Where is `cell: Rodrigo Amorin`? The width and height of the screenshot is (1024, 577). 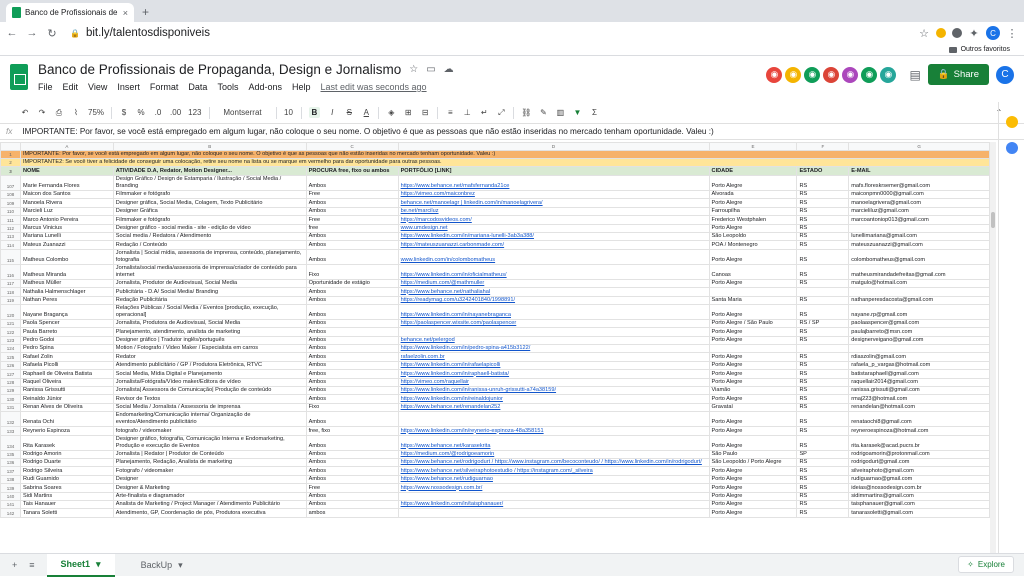 cell: Rodrigo Amorin is located at coordinates (66, 454).